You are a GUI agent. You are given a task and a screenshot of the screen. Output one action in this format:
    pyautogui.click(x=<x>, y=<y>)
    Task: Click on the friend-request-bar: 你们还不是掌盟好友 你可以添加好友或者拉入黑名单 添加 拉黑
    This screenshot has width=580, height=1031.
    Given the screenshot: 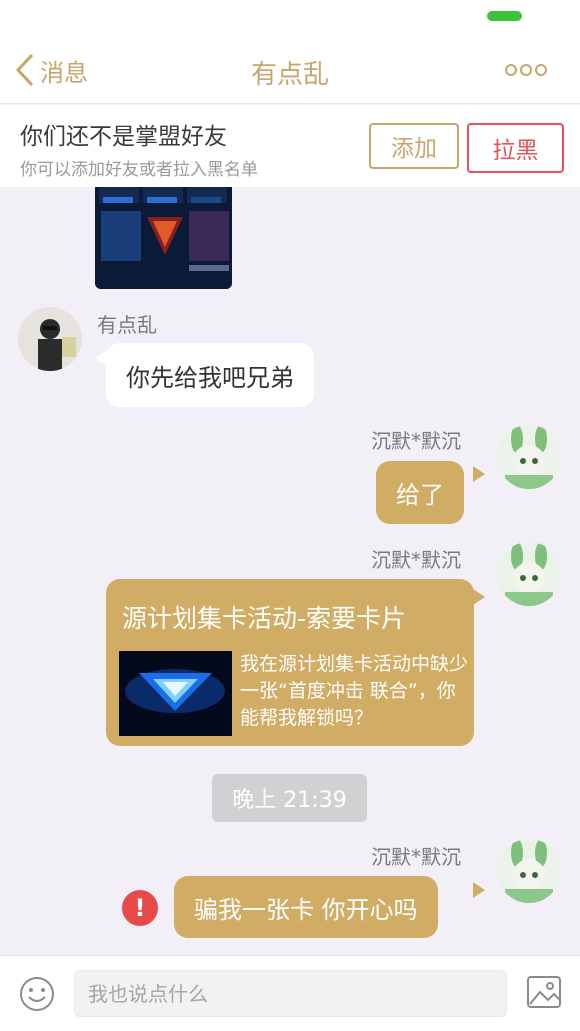 What is the action you would take?
    pyautogui.click(x=290, y=146)
    